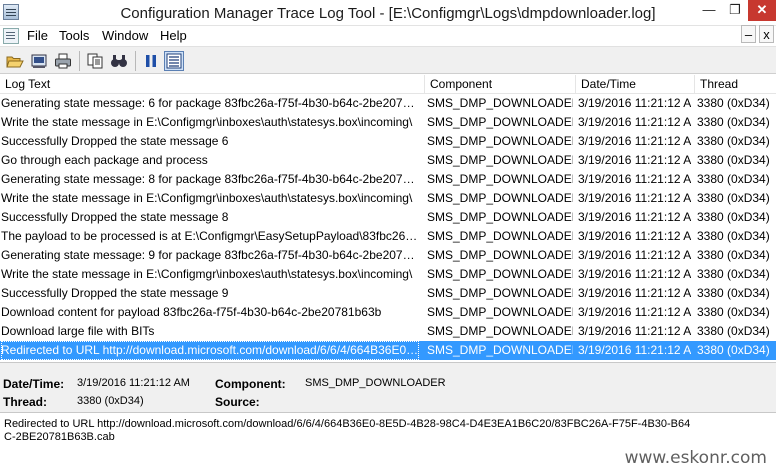  I want to click on watermark-text: www.eskonr.com, so click(695, 458).